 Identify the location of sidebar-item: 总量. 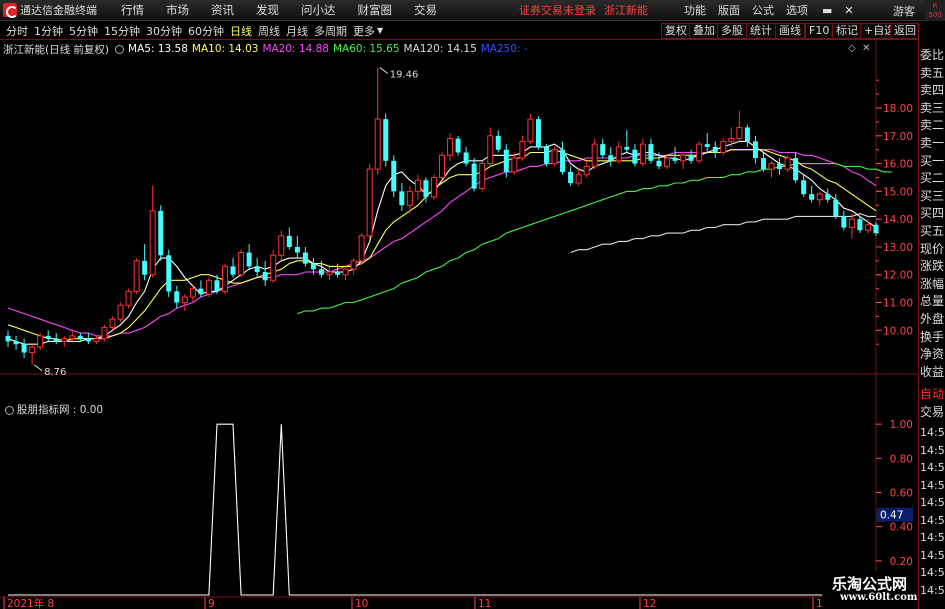
(932, 301).